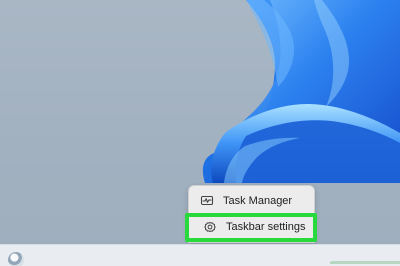 This screenshot has height=266, width=400. What do you see at coordinates (266, 227) in the screenshot?
I see `menu-item-label: Taskbar settings` at bounding box center [266, 227].